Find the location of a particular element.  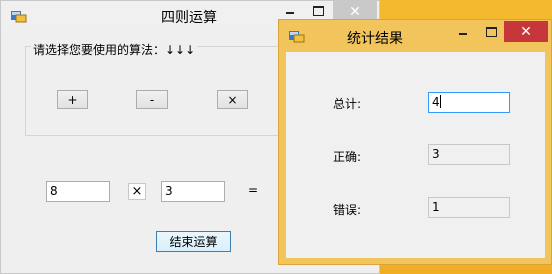

stats-minimize-button is located at coordinates (463, 32).